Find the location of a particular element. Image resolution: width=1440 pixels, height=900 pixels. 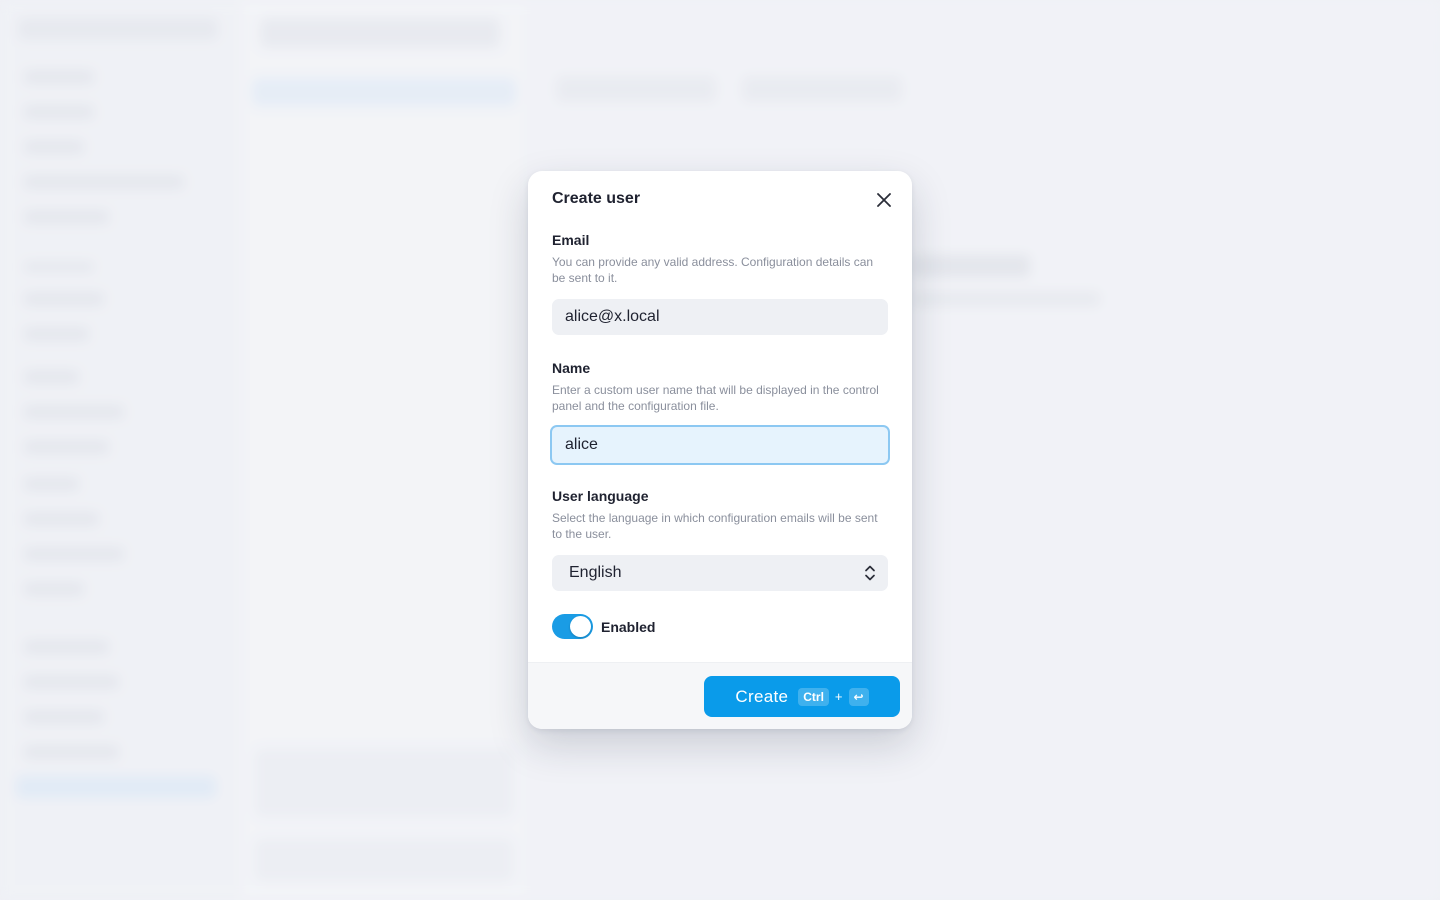

enter-icon: ↩ is located at coordinates (858, 696).